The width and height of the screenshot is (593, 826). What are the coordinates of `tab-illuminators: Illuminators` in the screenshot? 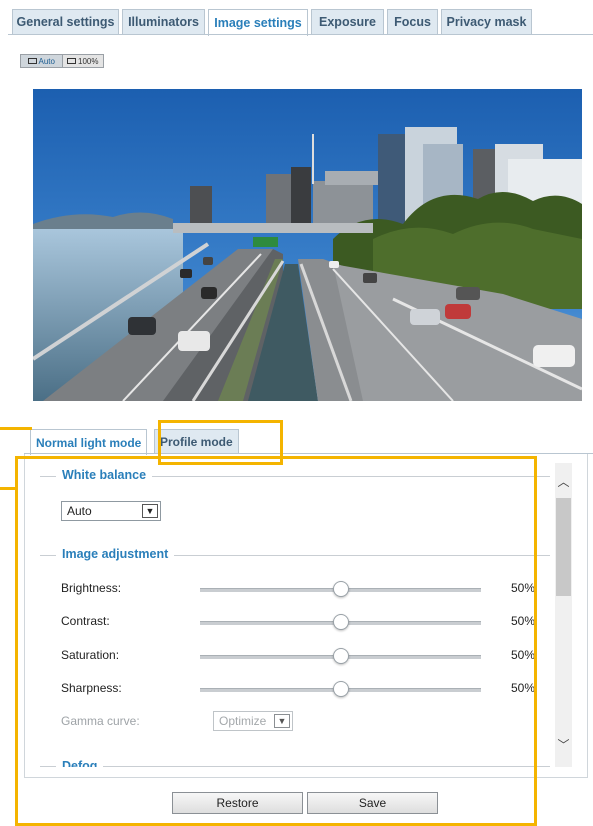 It's located at (163, 21).